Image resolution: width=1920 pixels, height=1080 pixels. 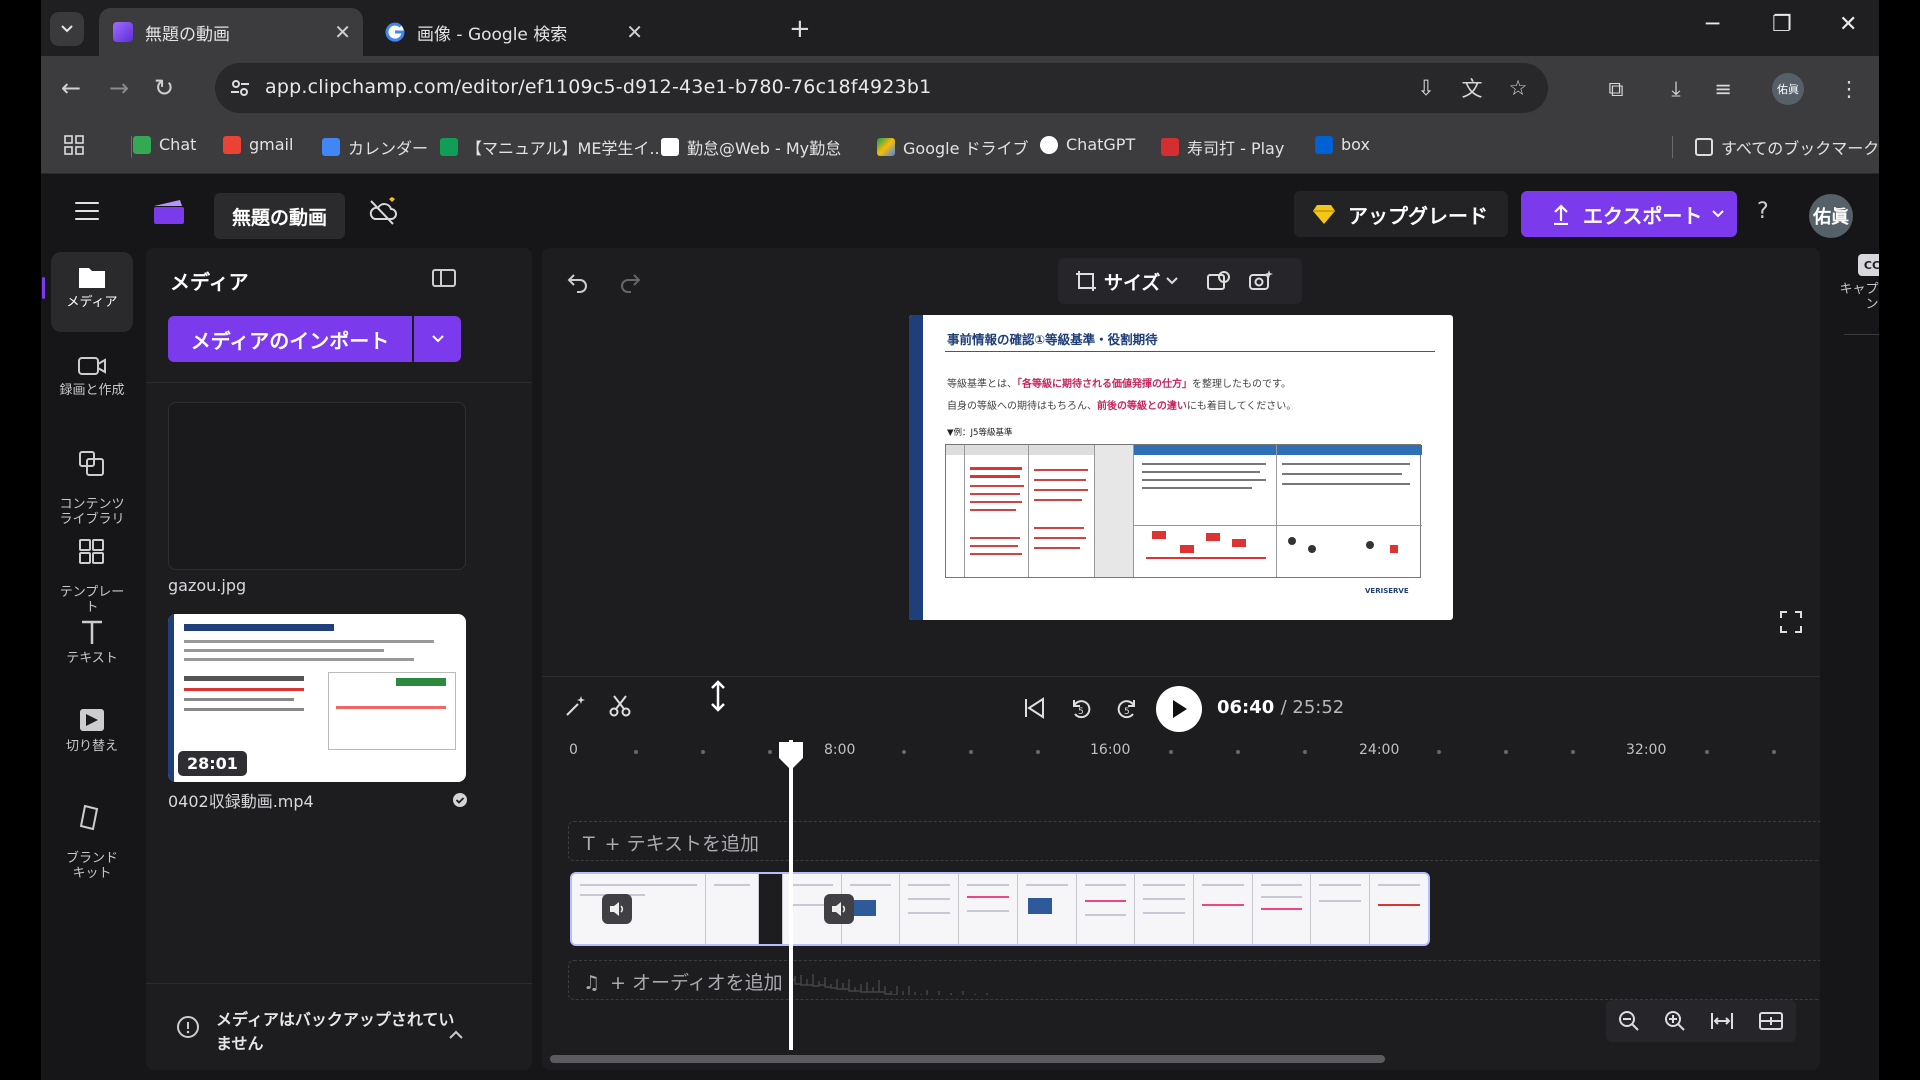 I want to click on magic-tool-icon, so click(x=576, y=706).